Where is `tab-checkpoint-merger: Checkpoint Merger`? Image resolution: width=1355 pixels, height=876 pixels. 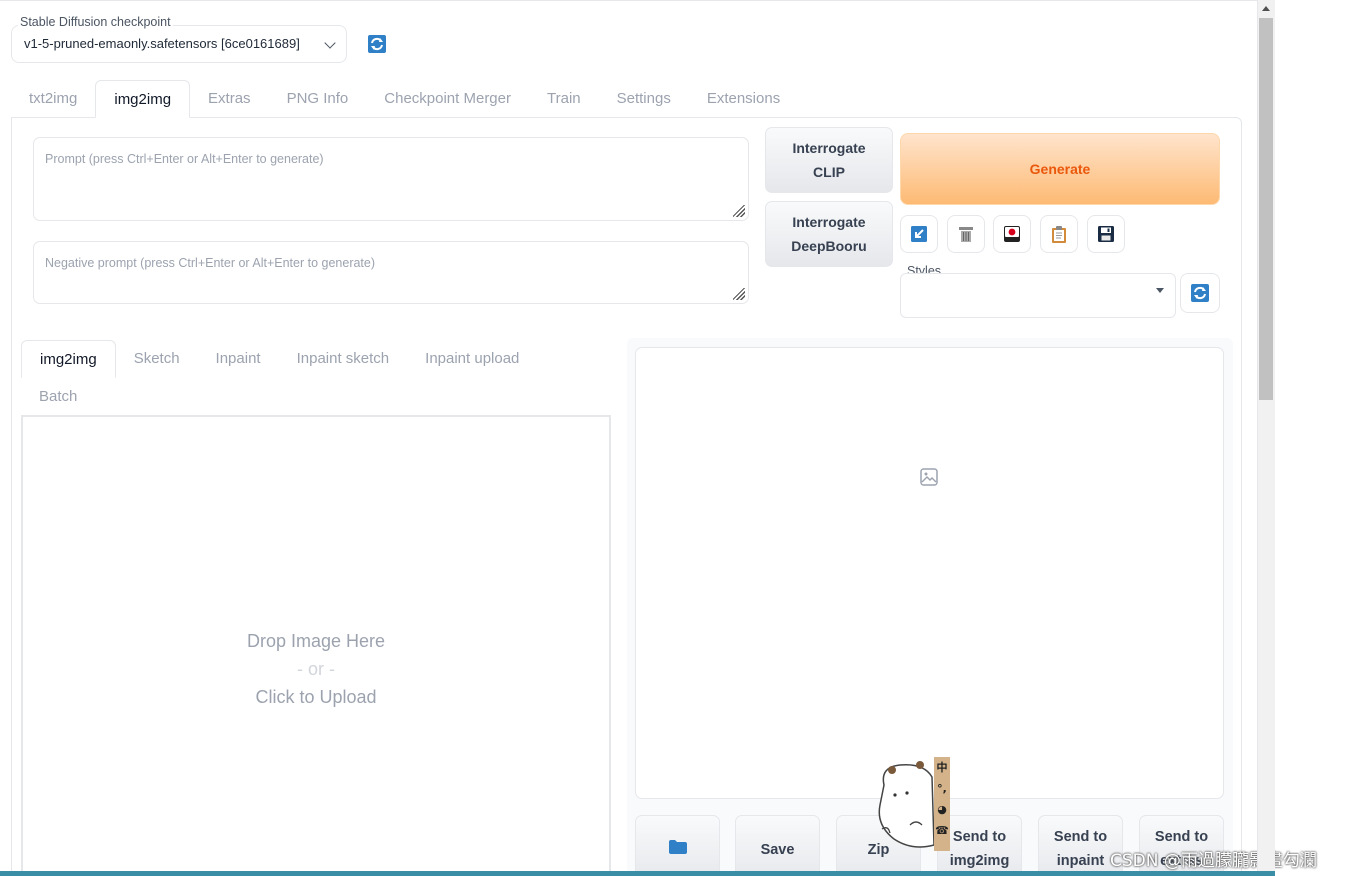
tab-checkpoint-merger: Checkpoint Merger is located at coordinates (447, 99).